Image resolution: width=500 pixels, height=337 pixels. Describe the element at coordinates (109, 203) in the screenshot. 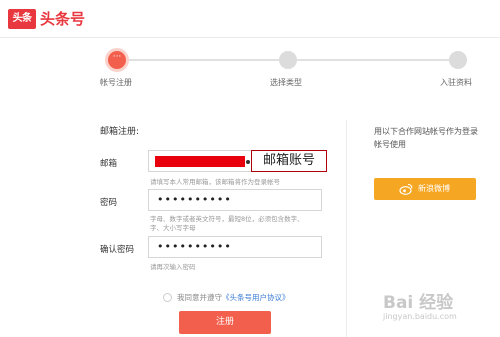

I see `password-label: 密码` at that location.